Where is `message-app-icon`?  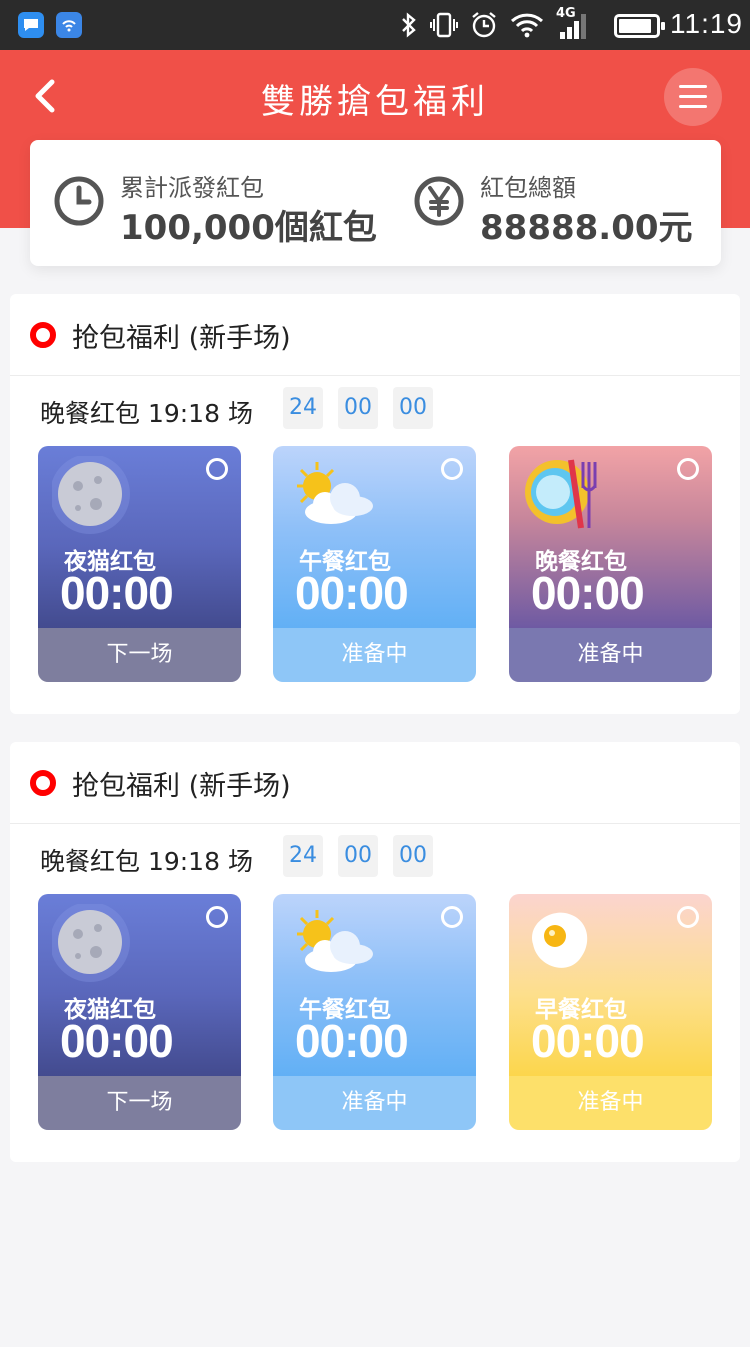 message-app-icon is located at coordinates (31, 25).